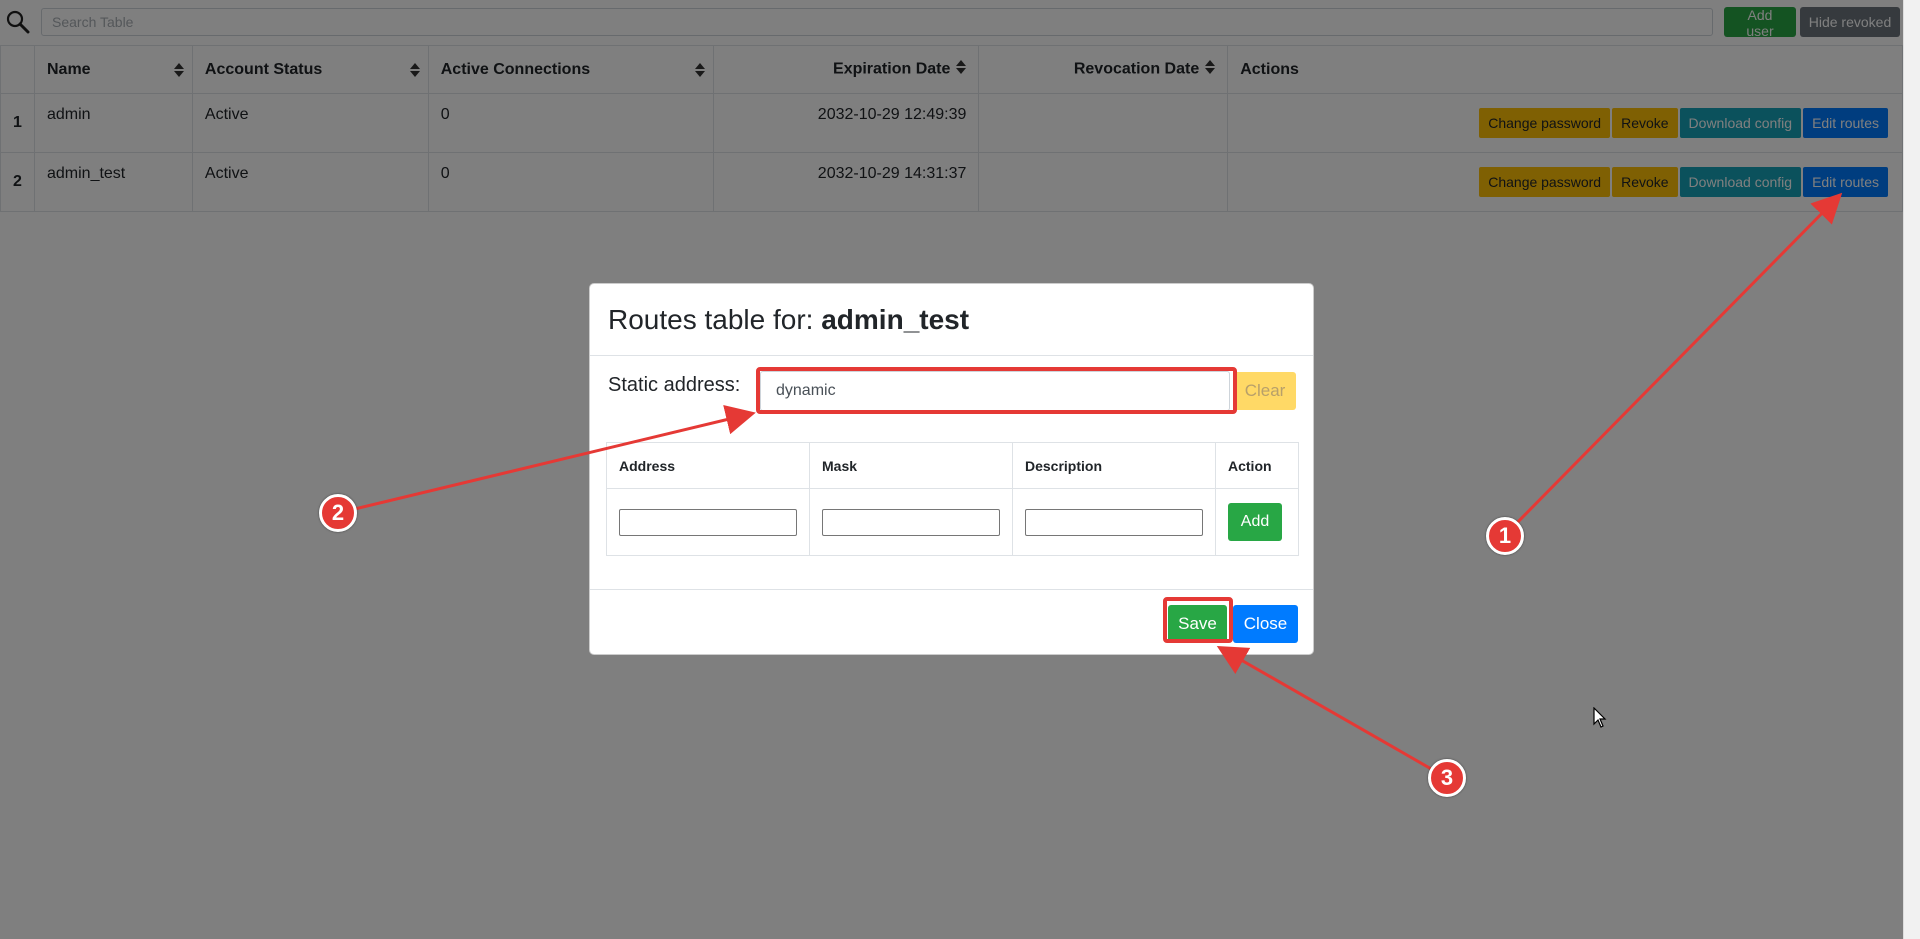 This screenshot has height=939, width=1920. What do you see at coordinates (338, 513) in the screenshot?
I see `step-marker-2: 2` at bounding box center [338, 513].